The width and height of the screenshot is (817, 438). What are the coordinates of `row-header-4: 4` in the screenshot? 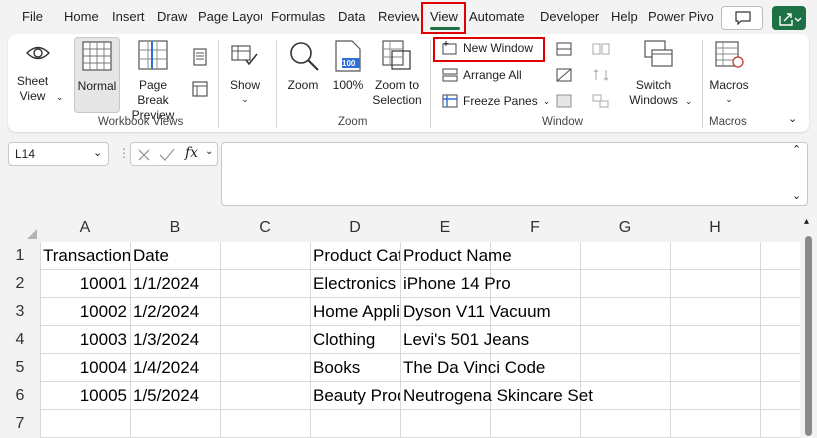 It's located at (20, 340).